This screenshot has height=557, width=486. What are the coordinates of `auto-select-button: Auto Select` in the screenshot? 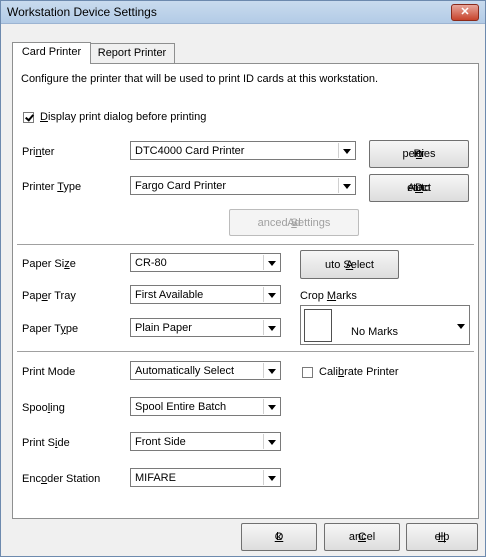 It's located at (349, 264).